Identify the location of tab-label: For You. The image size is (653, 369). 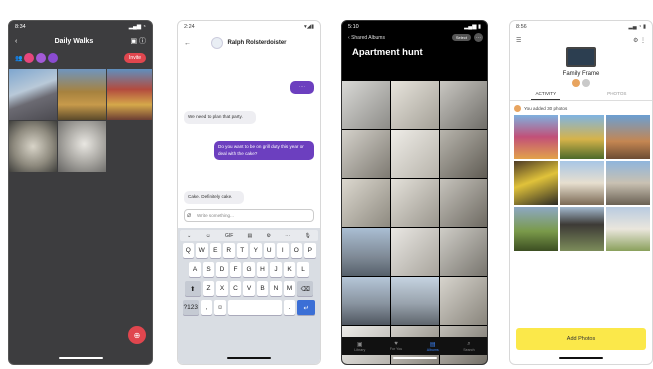
(396, 349).